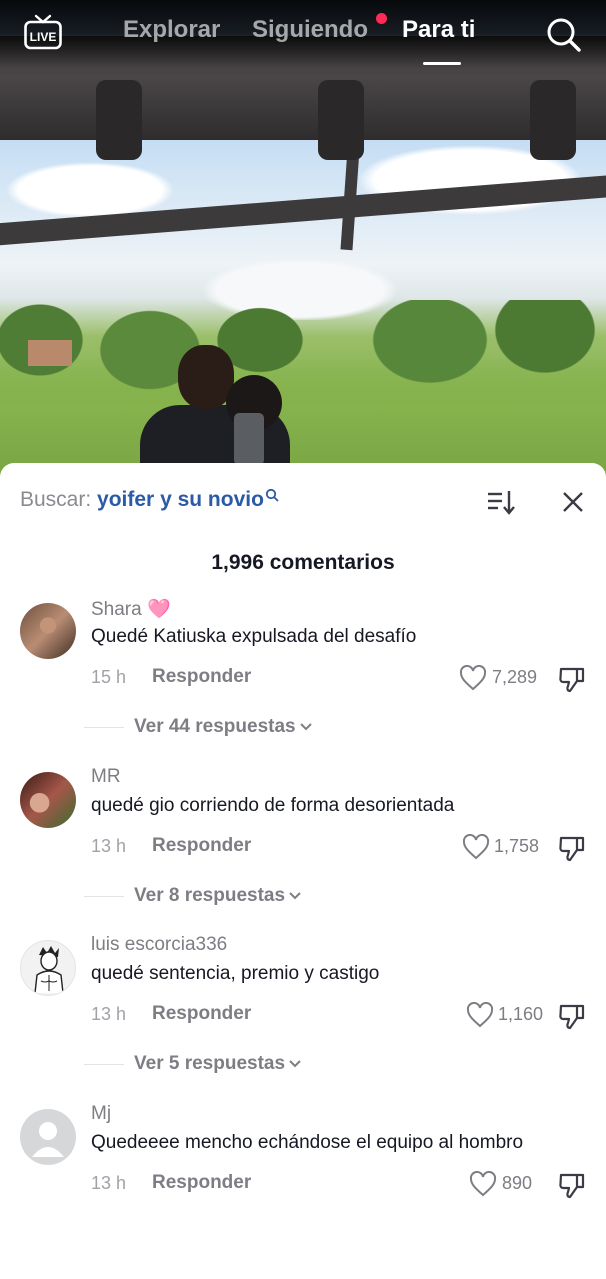 The image size is (606, 1279). I want to click on phone-in-hand, so click(249, 439).